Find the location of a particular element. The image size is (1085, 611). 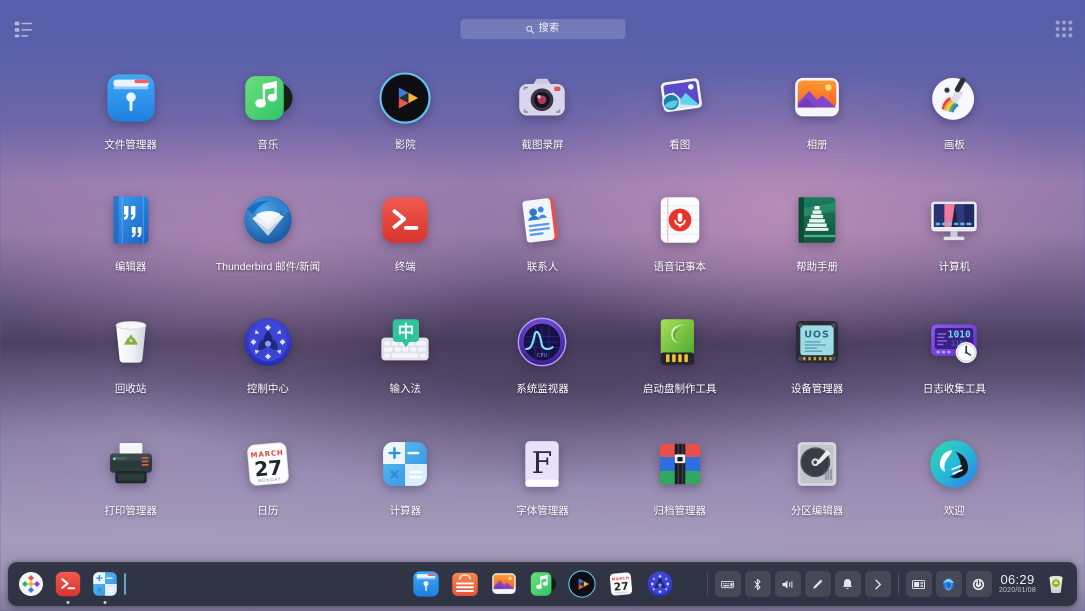

app-item: 终端 is located at coordinates (405, 245).